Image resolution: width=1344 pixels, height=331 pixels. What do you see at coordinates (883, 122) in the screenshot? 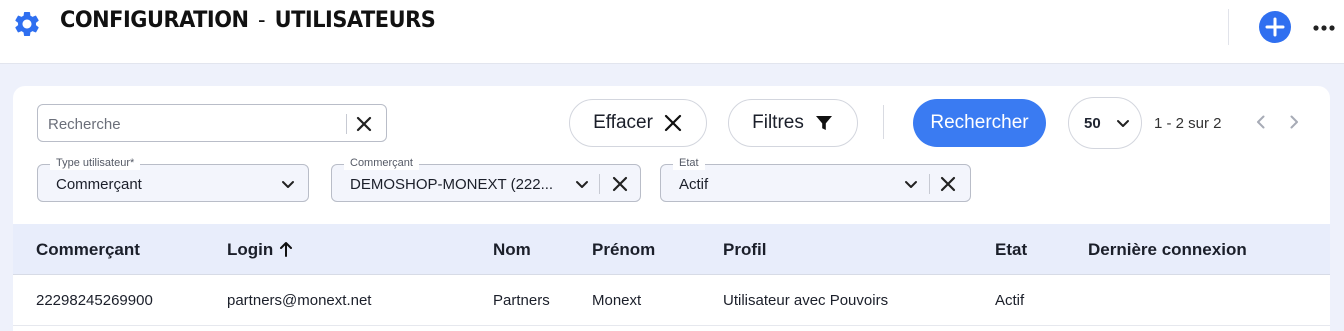
I see `toolbar-divider` at bounding box center [883, 122].